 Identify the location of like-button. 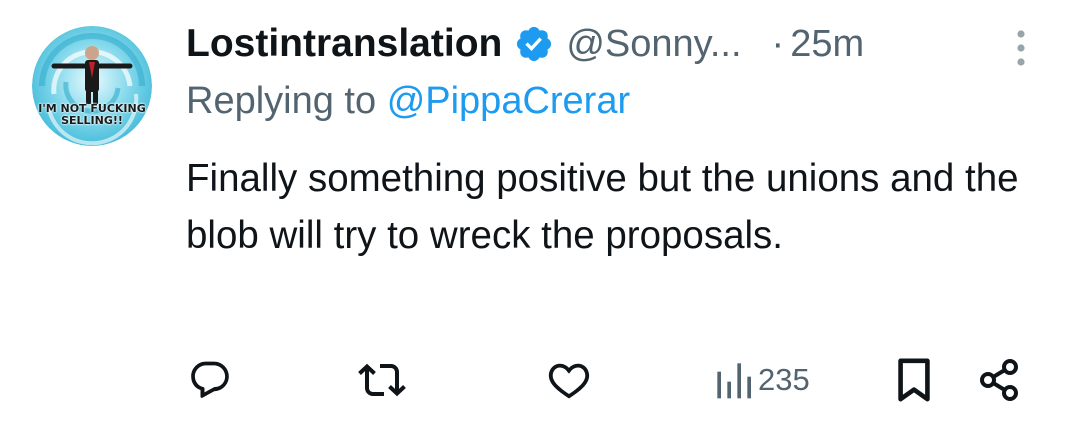
(569, 380).